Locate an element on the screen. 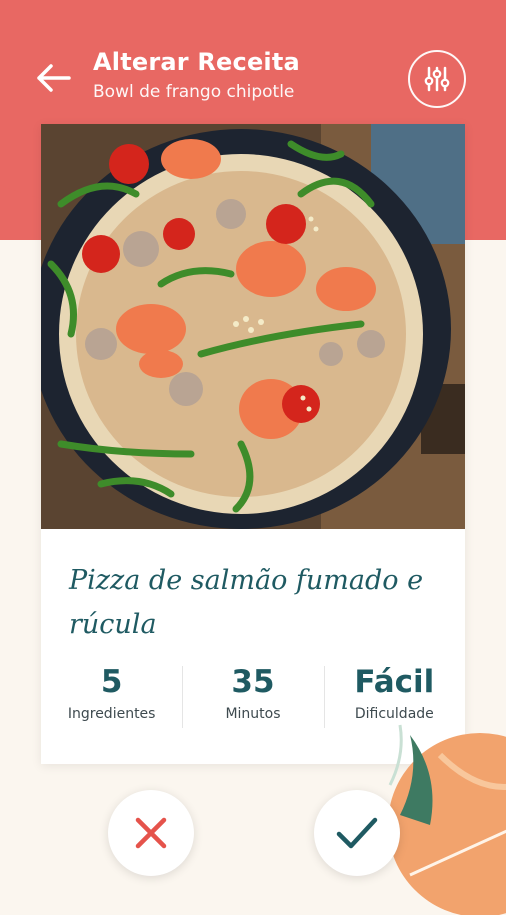  header-titles: Alterar Receita Bowl de frango chipotle is located at coordinates (196, 75).